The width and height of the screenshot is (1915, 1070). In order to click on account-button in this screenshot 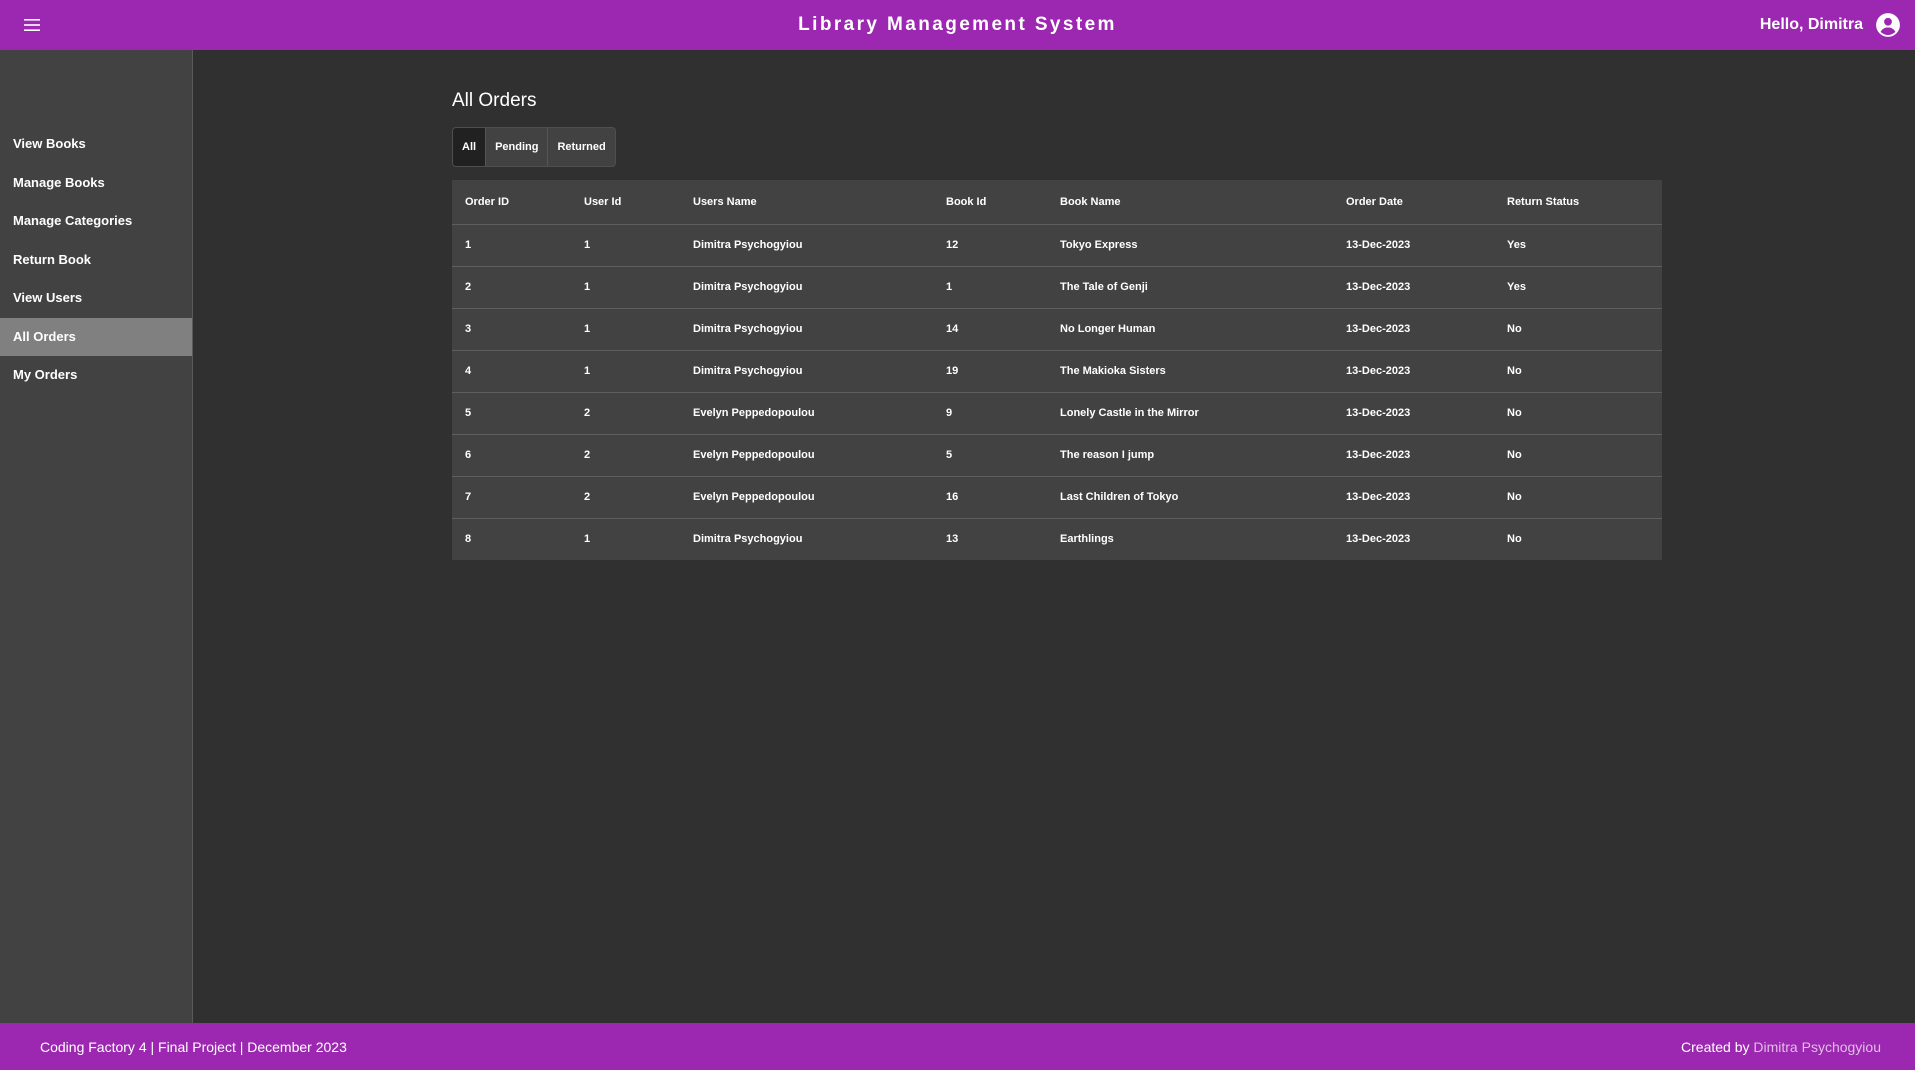, I will do `click(1888, 25)`.